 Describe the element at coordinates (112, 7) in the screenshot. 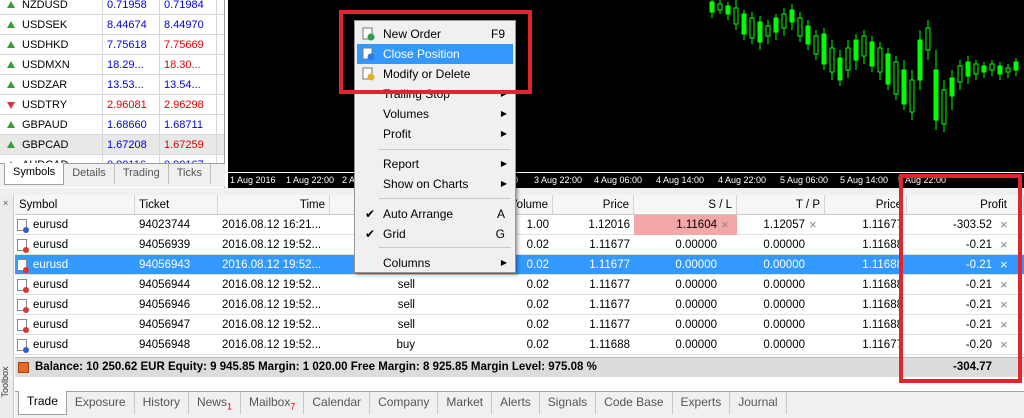

I see `market-watch-row: NZDUSD 0.71958 0.71984` at that location.